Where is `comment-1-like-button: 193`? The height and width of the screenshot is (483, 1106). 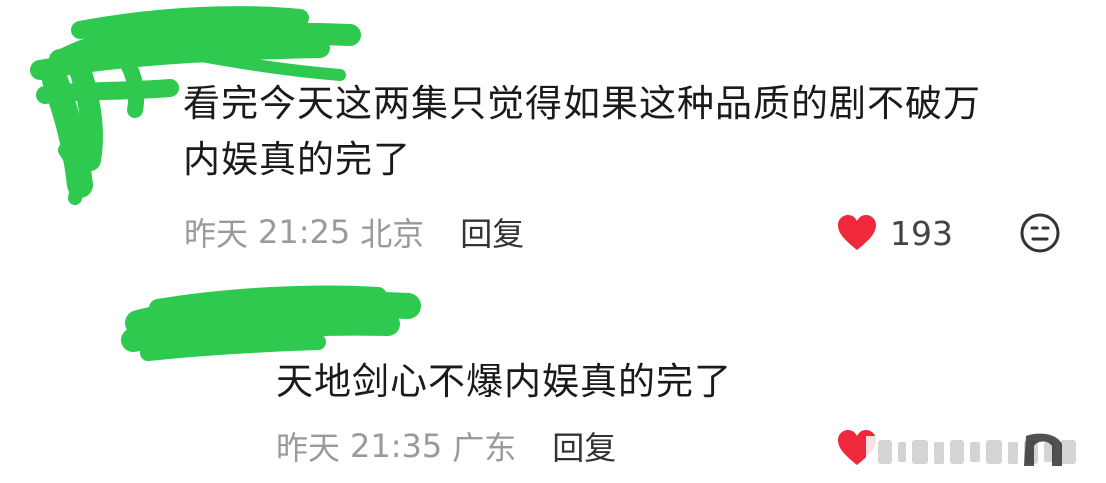
comment-1-like-button: 193 is located at coordinates (894, 233).